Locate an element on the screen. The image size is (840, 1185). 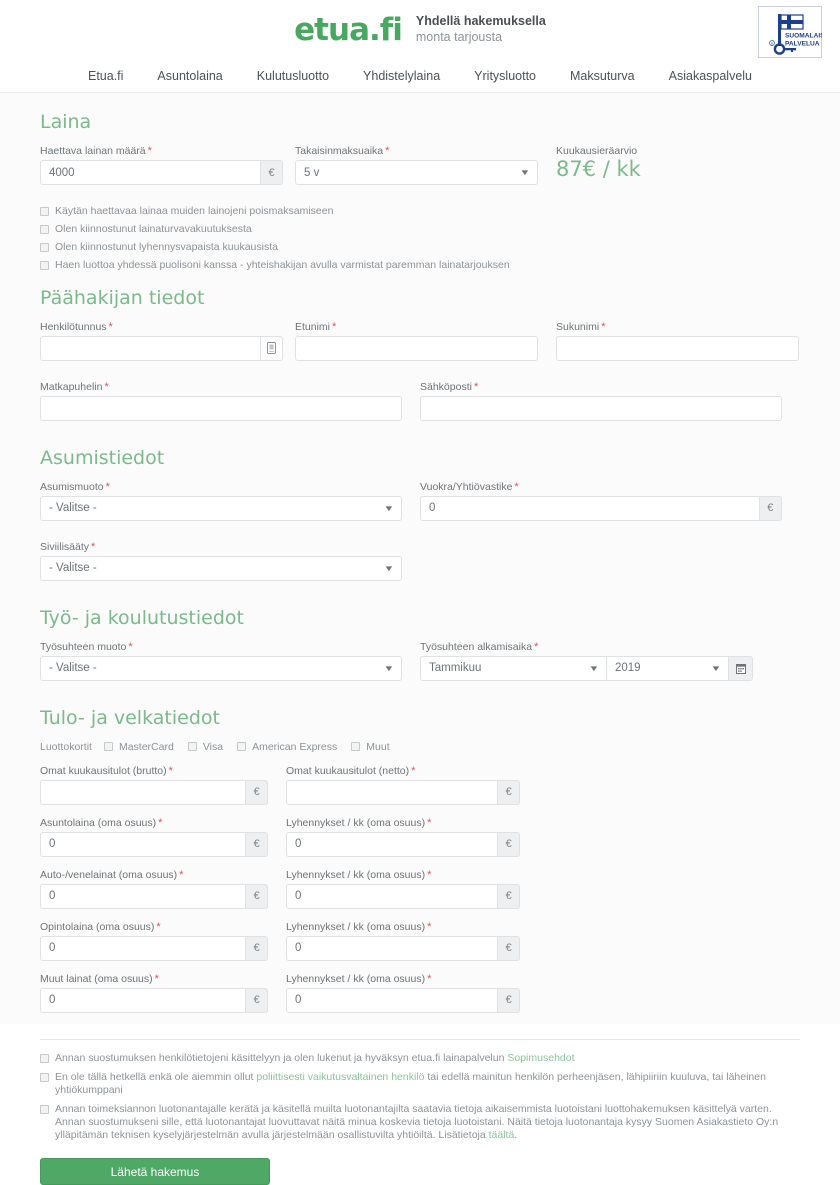
housing-row-2: Siviilisääty * - Valitse - ▼ is located at coordinates (420, 567).